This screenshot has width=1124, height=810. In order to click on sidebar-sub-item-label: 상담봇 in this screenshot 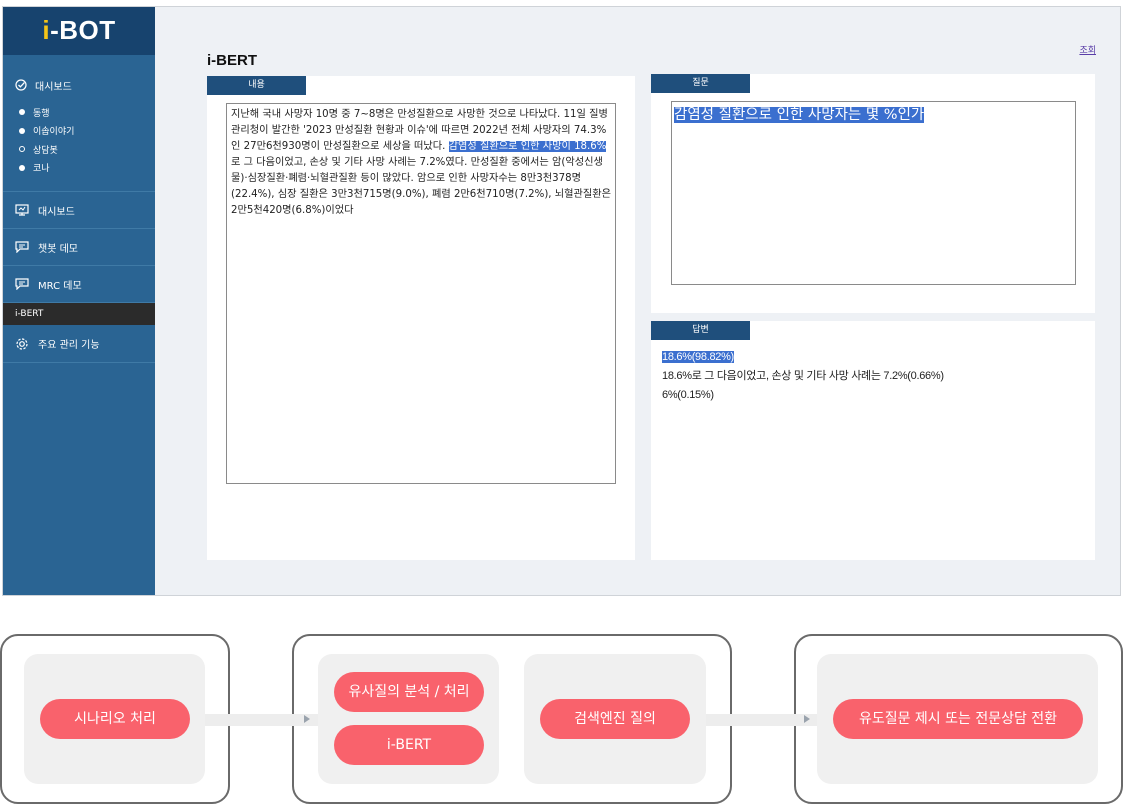, I will do `click(45, 150)`.